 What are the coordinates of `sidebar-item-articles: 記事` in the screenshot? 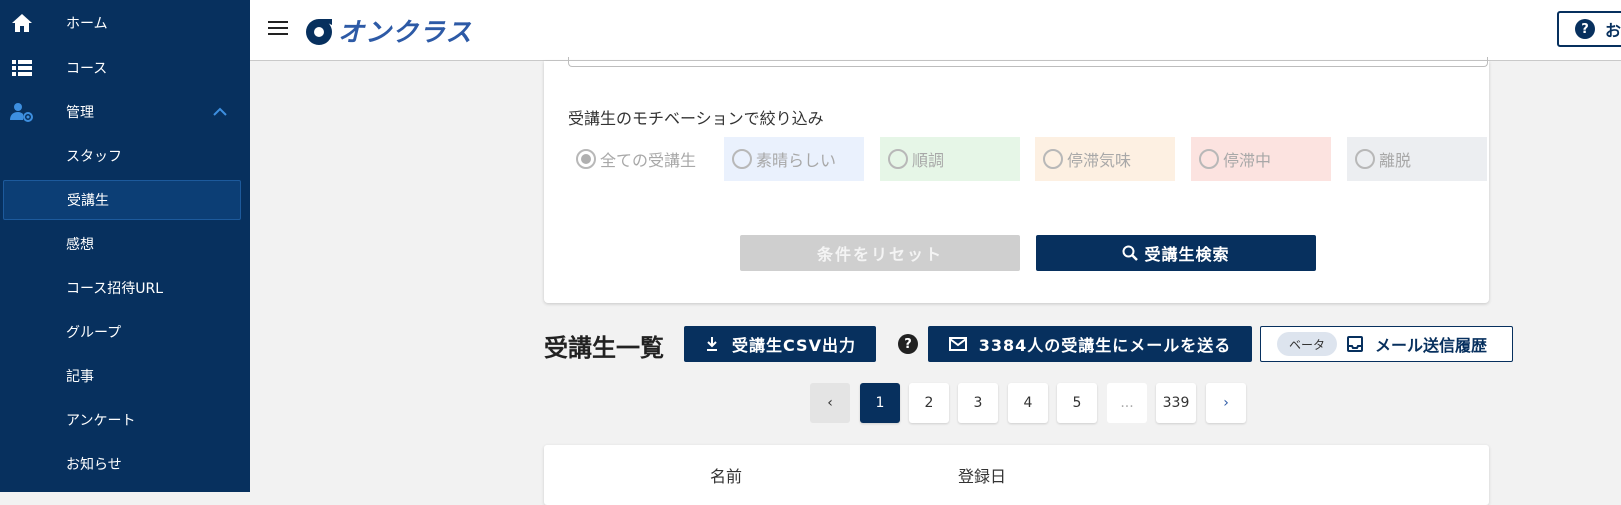 It's located at (125, 376).